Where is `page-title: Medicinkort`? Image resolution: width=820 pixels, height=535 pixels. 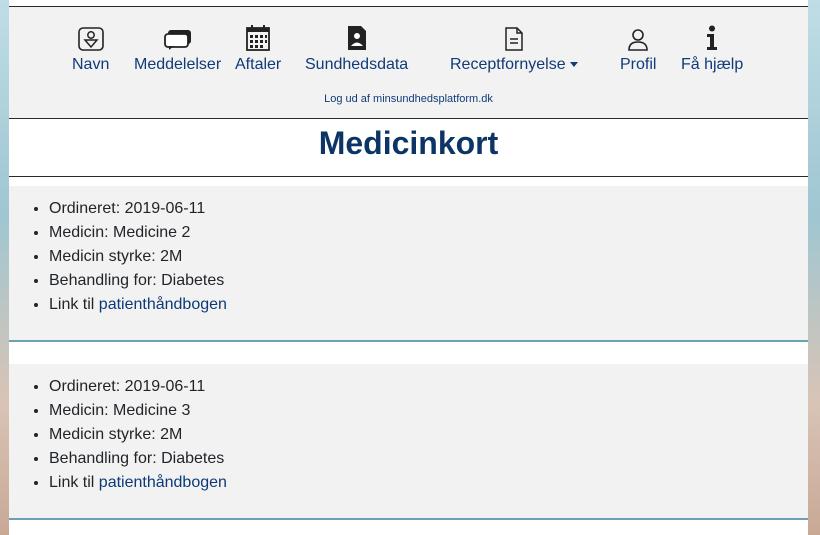 page-title: Medicinkort is located at coordinates (408, 143).